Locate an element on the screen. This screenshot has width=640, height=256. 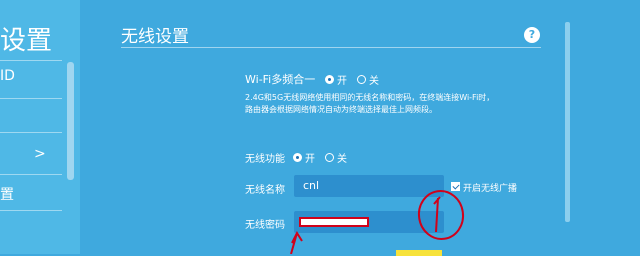
circle-annotation is located at coordinates (441, 215).